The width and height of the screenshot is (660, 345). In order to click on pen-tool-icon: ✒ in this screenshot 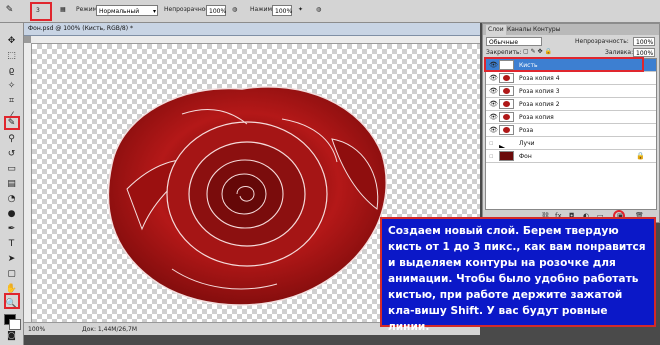, I will do `click(11, 229)`.